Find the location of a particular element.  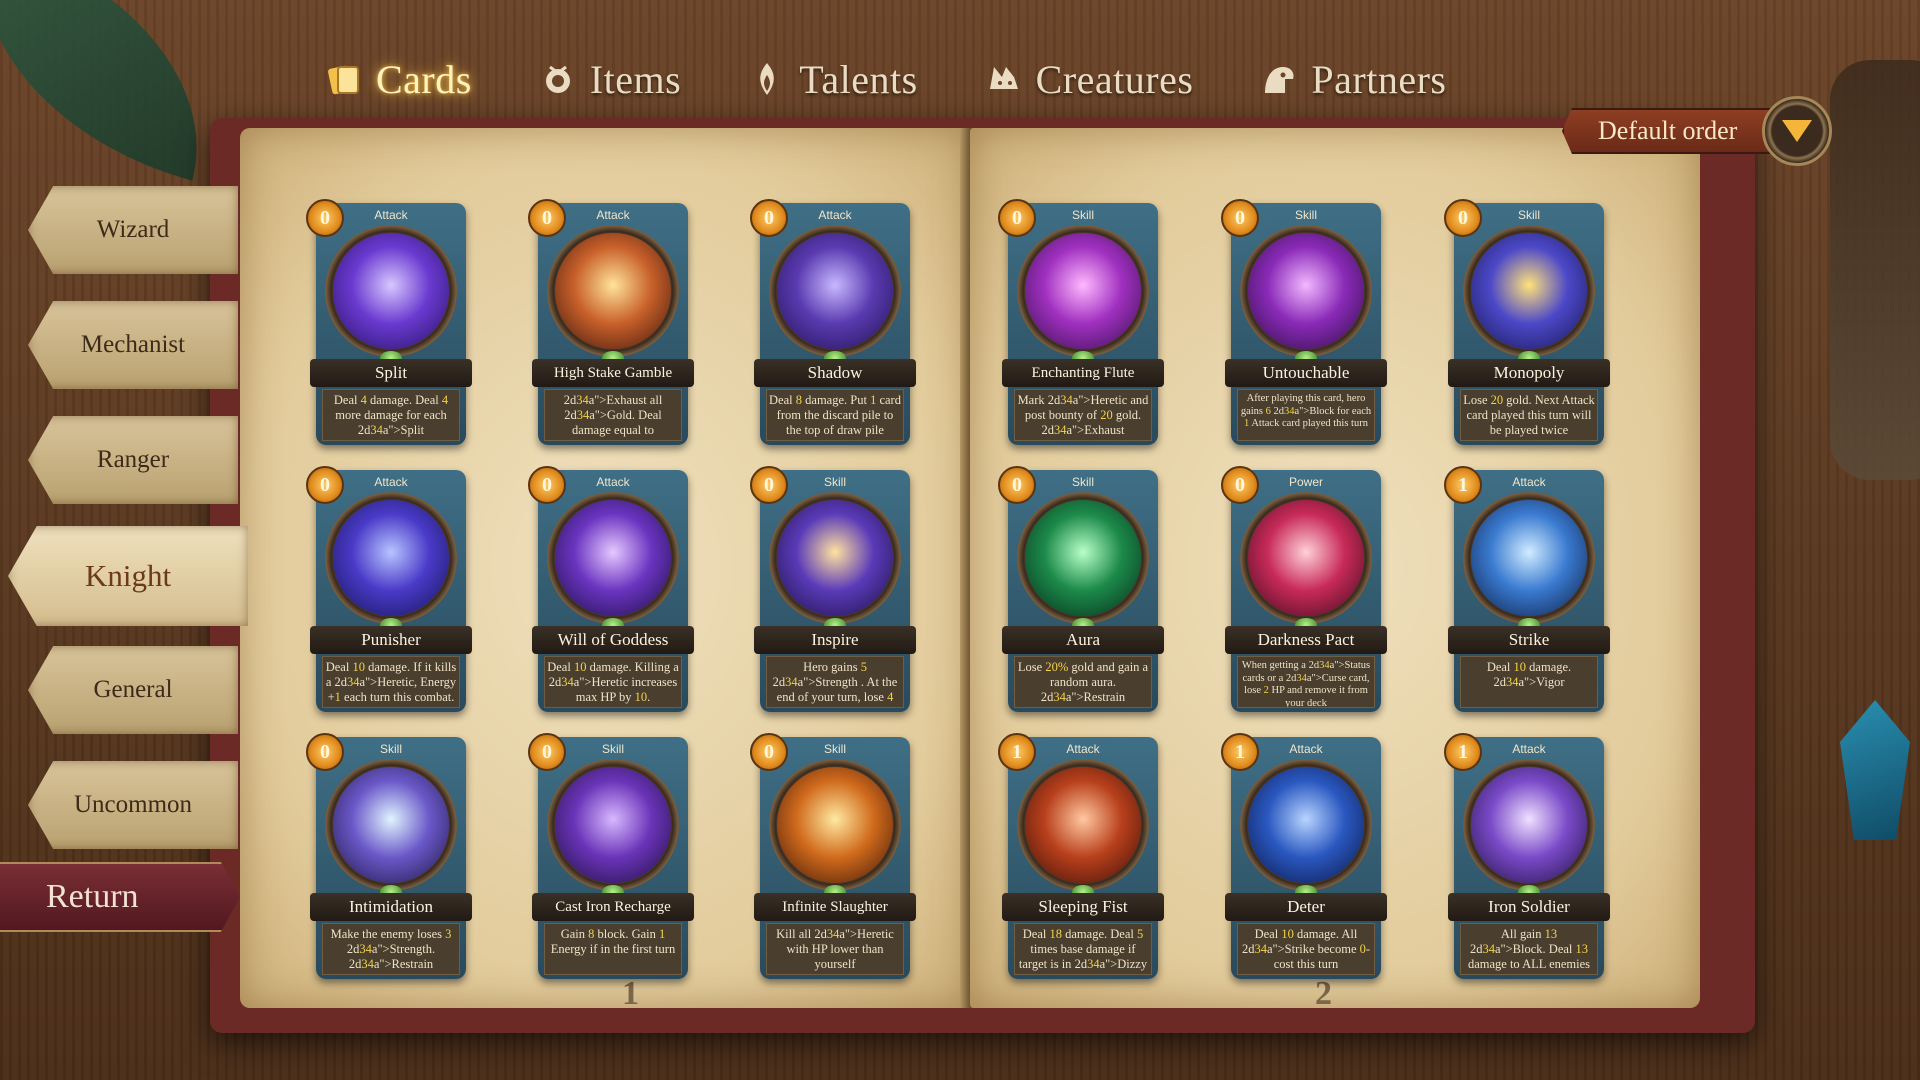

category-tab-mechanist: Mechanist is located at coordinates (133, 345).